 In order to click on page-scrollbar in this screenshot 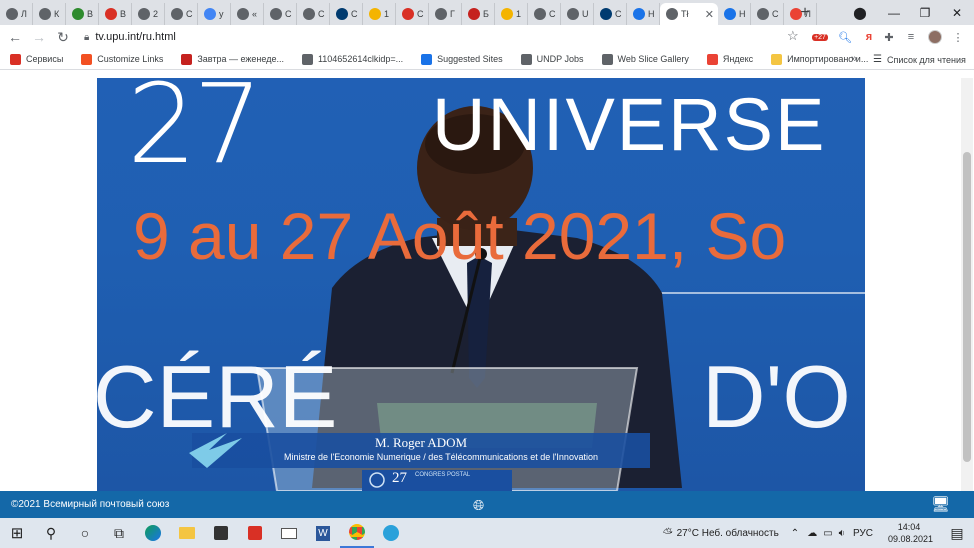, I will do `click(967, 284)`.